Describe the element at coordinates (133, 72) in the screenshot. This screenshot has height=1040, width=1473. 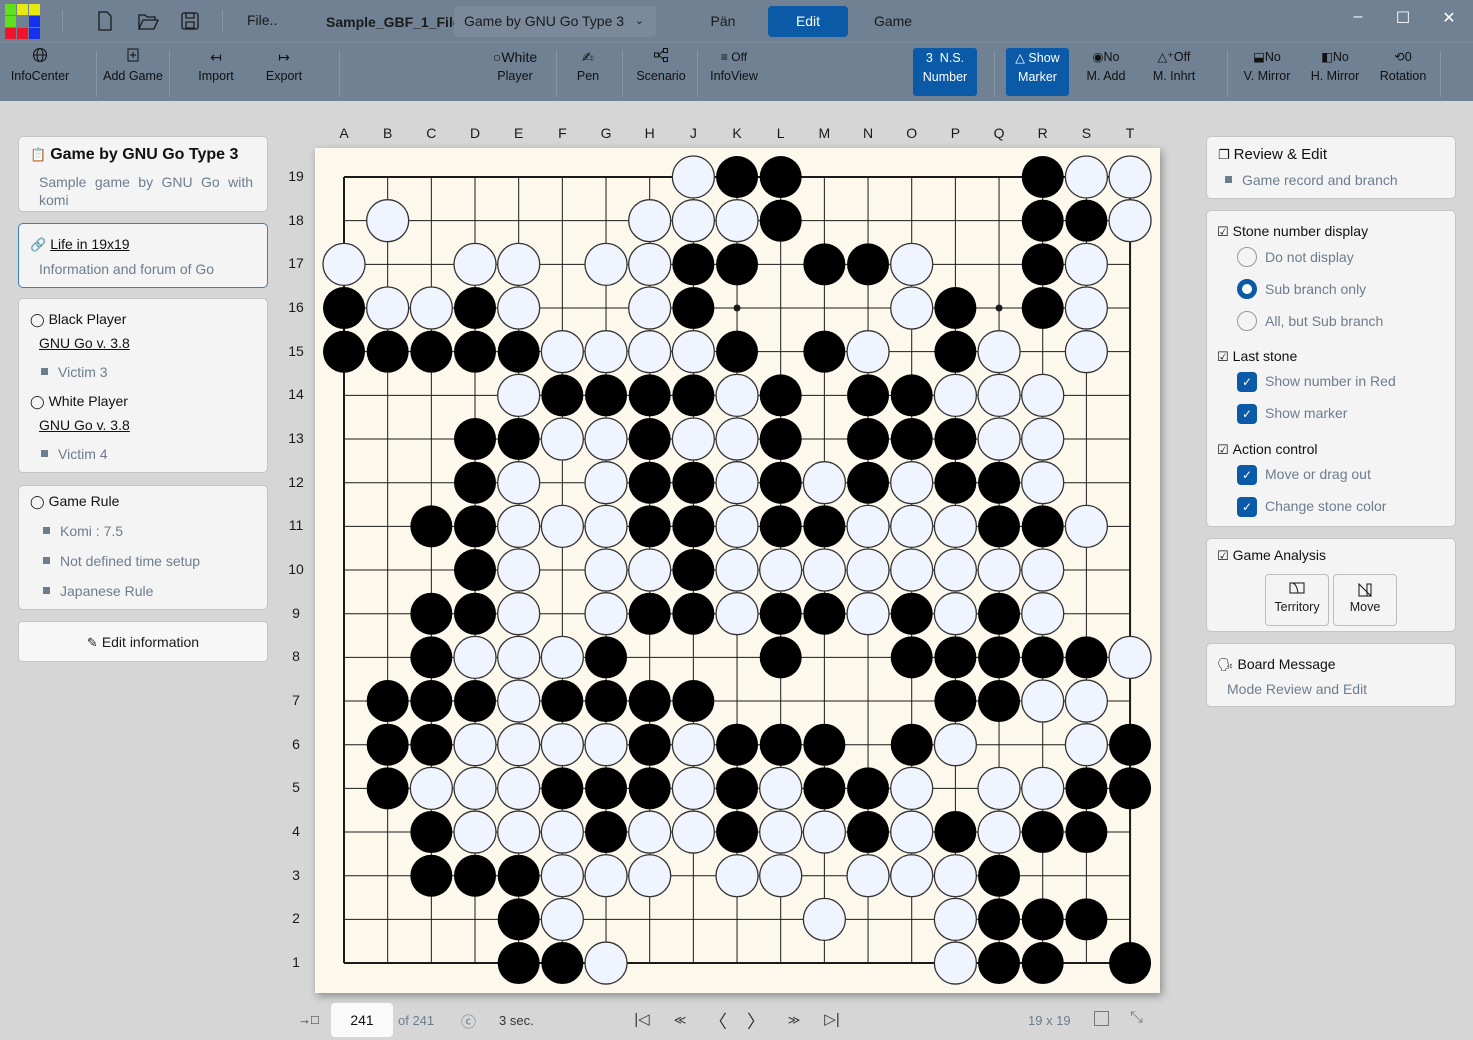
I see `add-game-button: Add Game` at that location.